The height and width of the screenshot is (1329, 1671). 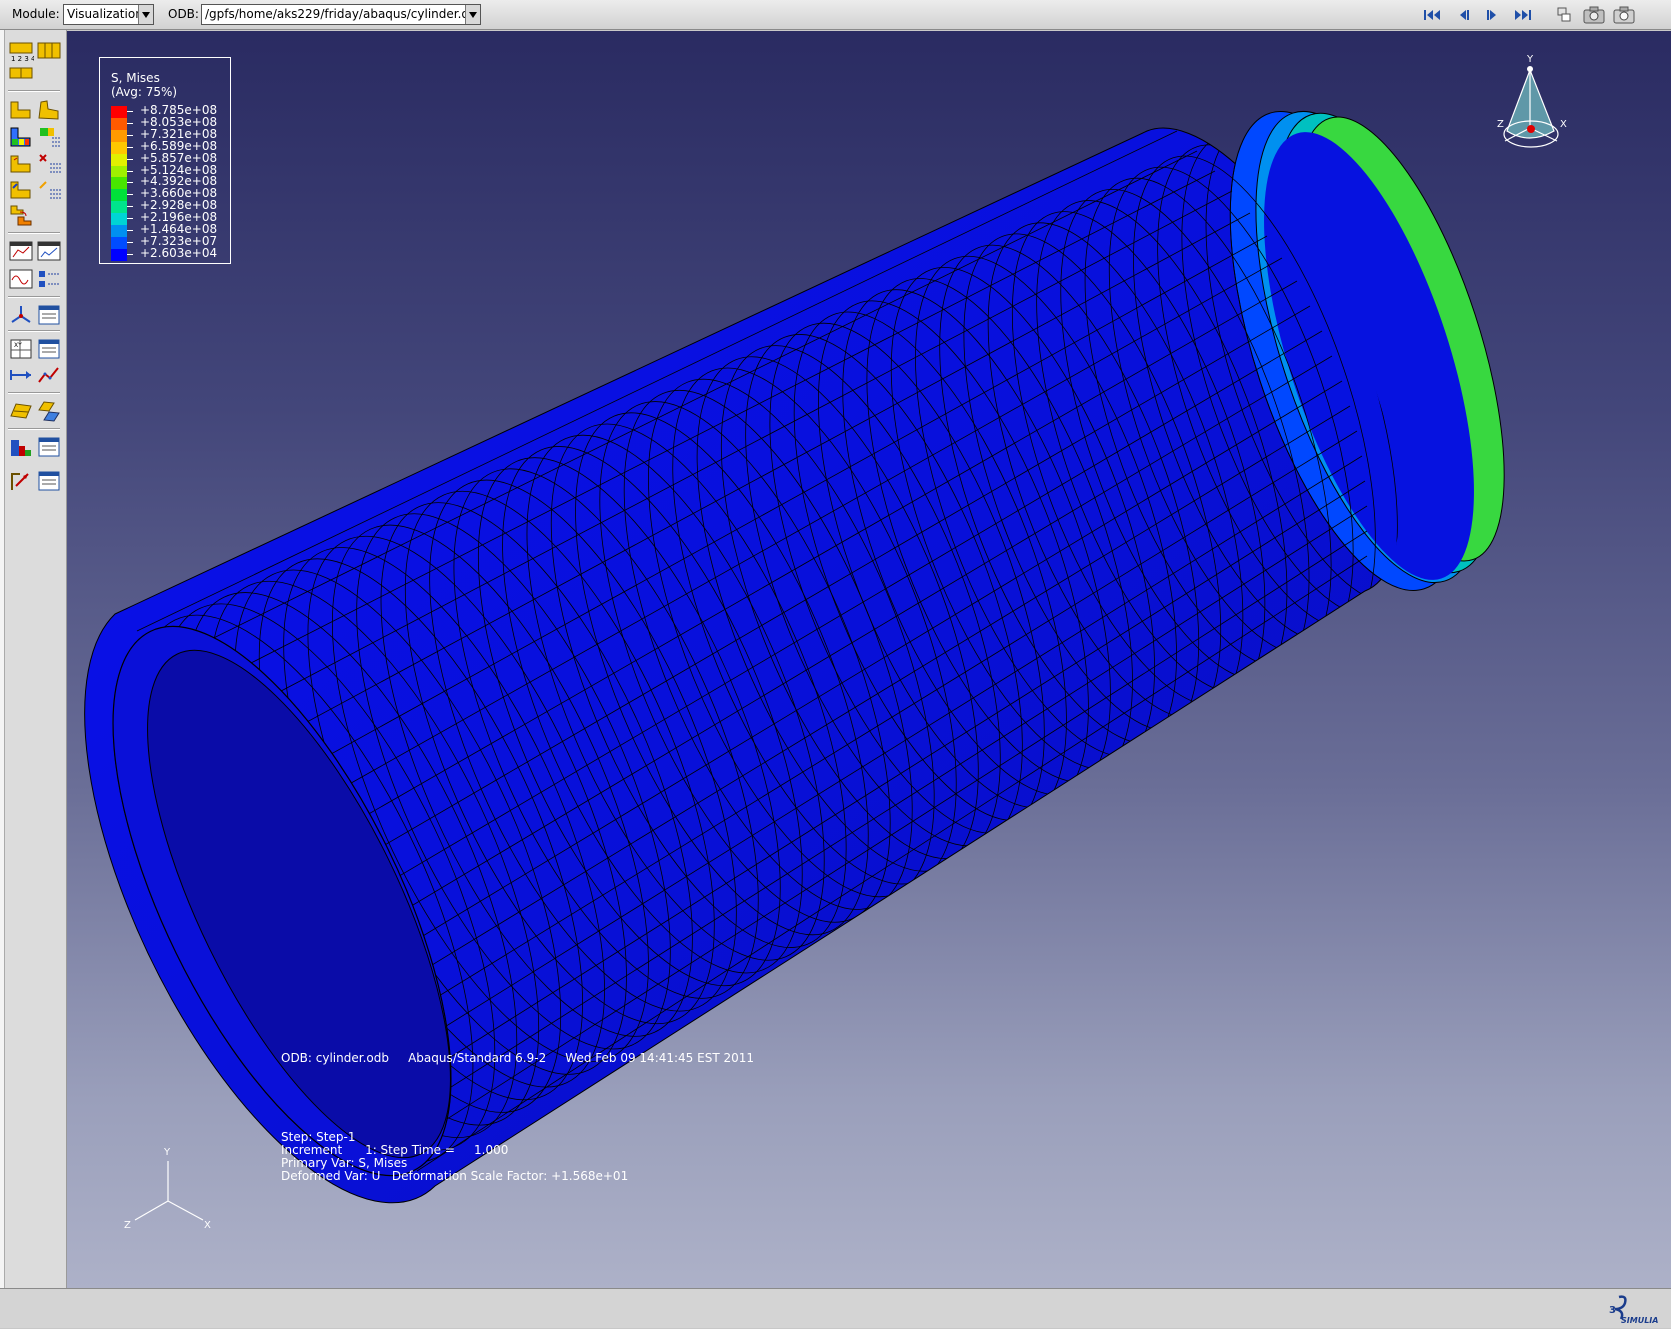 I want to click on view-triad-icon: Y Z X, so click(x=1532, y=101).